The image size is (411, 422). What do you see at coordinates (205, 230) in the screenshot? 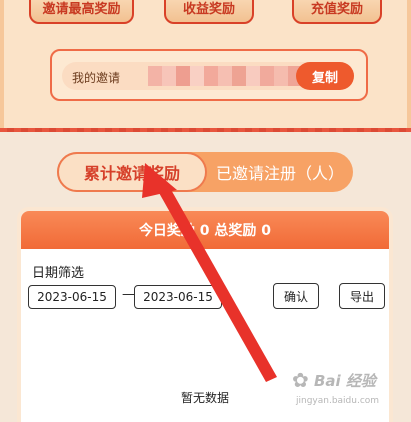
I see `reward-summary-header: 今日奖励 0 总奖励 0` at bounding box center [205, 230].